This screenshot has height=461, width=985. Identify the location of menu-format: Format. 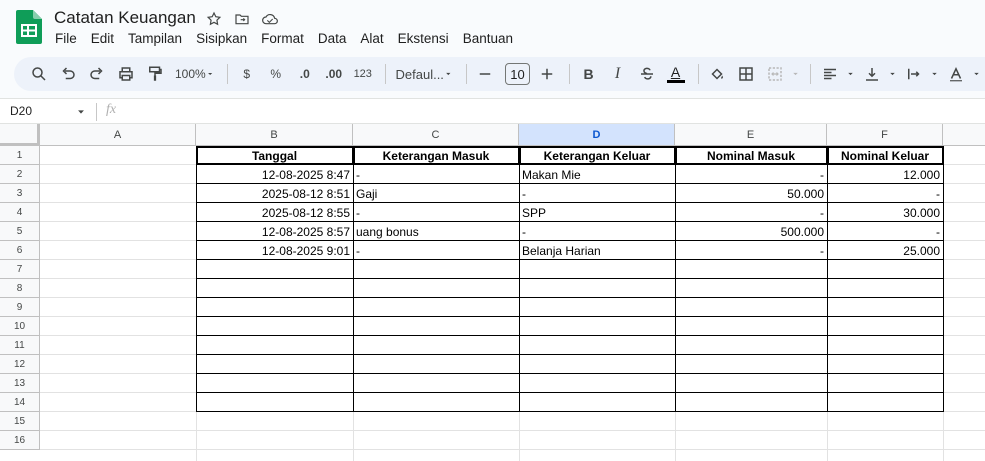
(282, 39).